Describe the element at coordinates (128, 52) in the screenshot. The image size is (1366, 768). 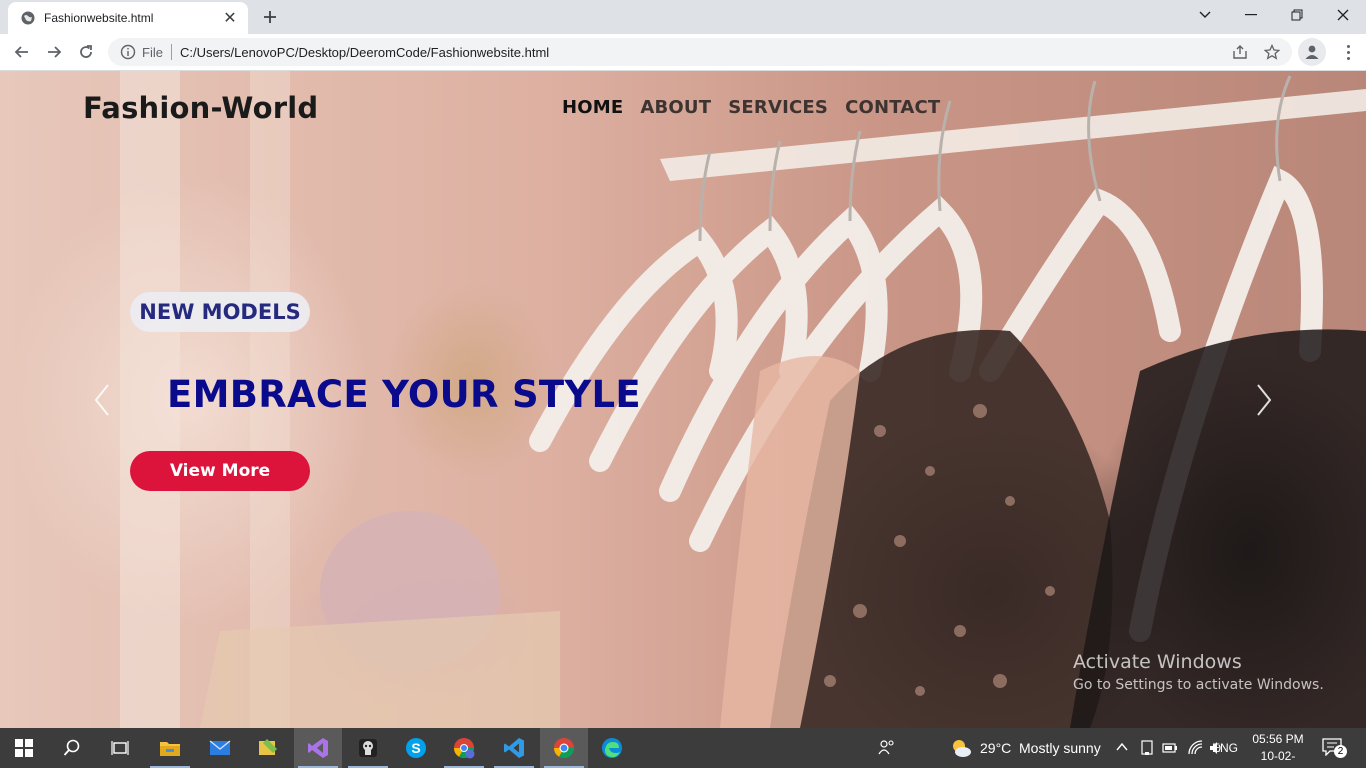
I see `info-icon` at that location.